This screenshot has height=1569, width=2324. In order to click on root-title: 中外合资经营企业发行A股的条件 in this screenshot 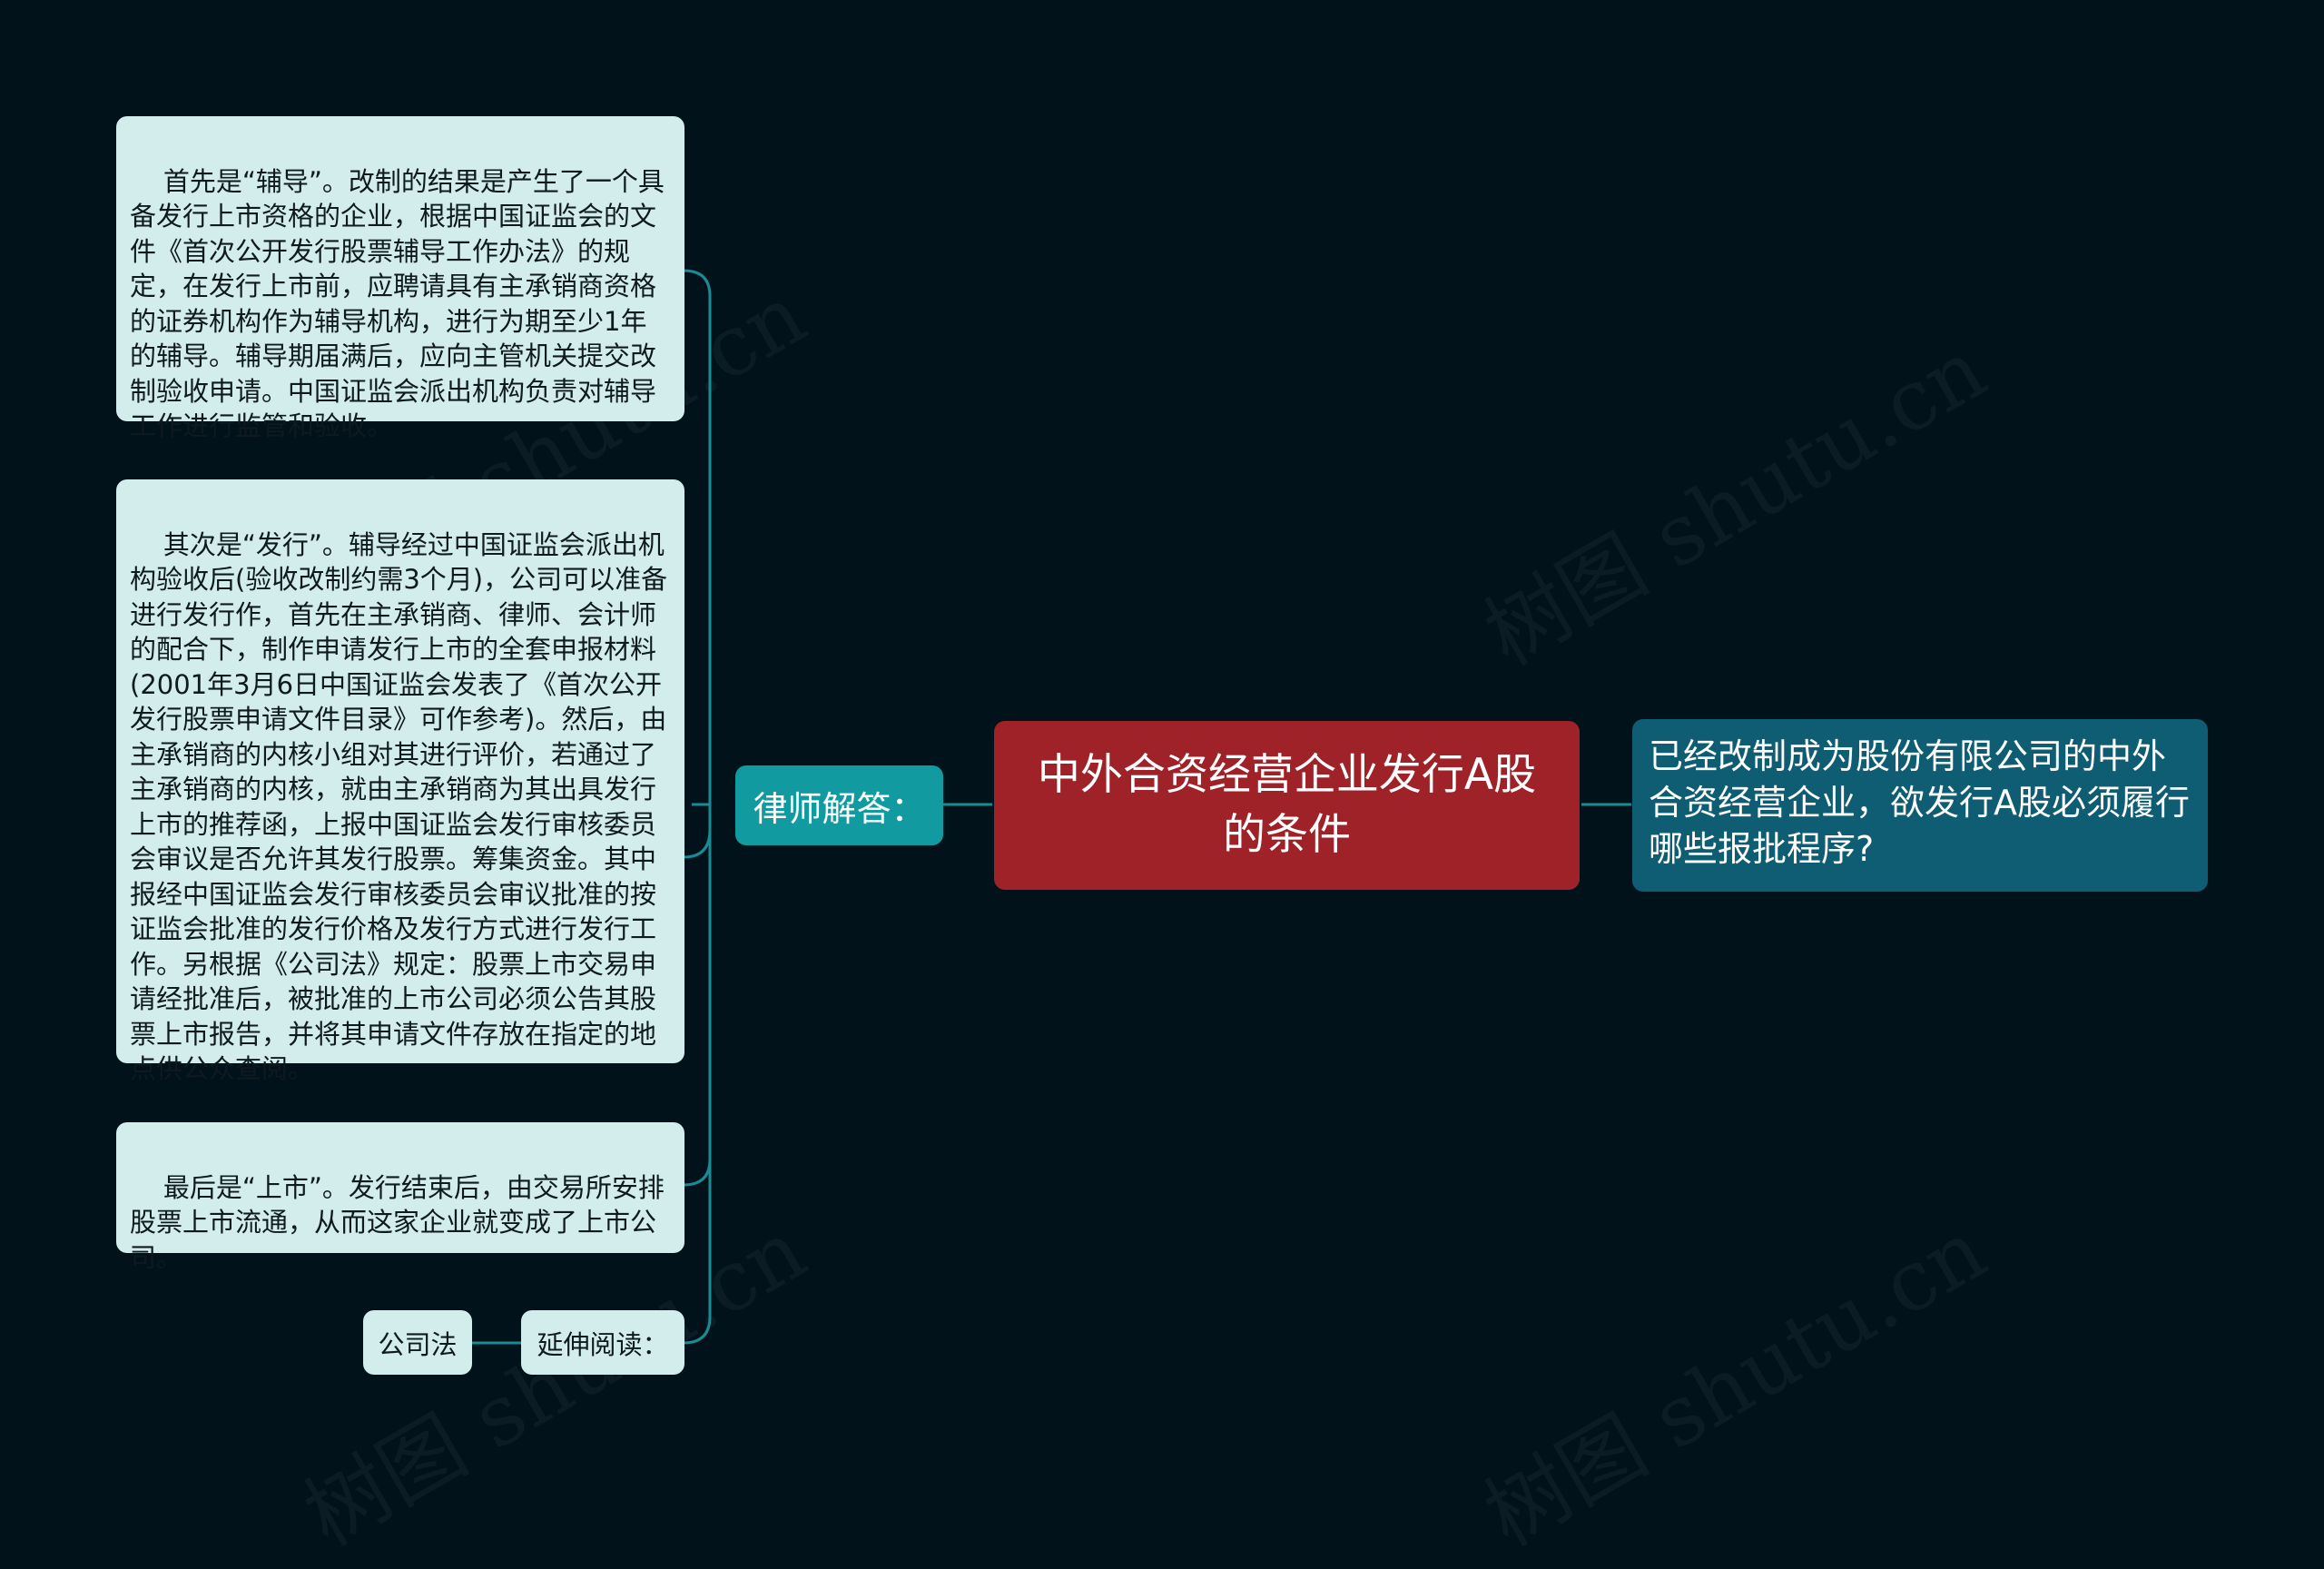, I will do `click(1287, 805)`.